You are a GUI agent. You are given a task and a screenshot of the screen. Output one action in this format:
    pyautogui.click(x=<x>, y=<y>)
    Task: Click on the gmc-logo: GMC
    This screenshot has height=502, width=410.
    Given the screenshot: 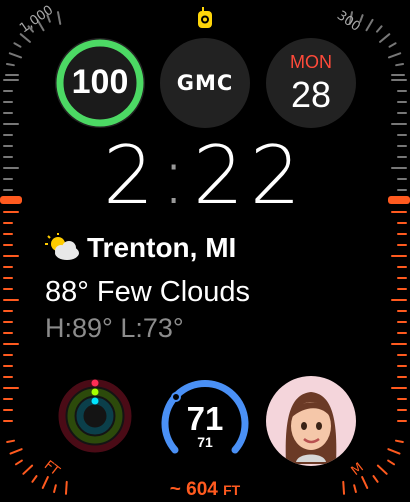 What is the action you would take?
    pyautogui.click(x=205, y=83)
    